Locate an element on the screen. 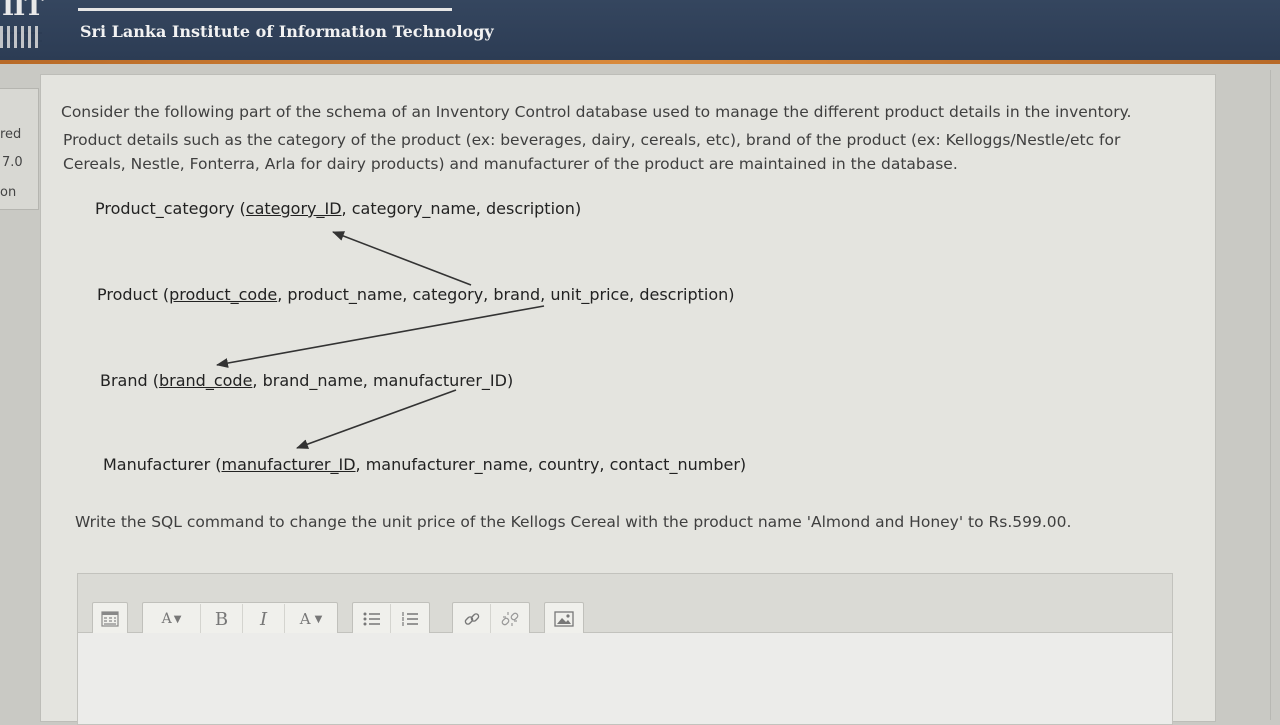  unlink-icon is located at coordinates (510, 619).